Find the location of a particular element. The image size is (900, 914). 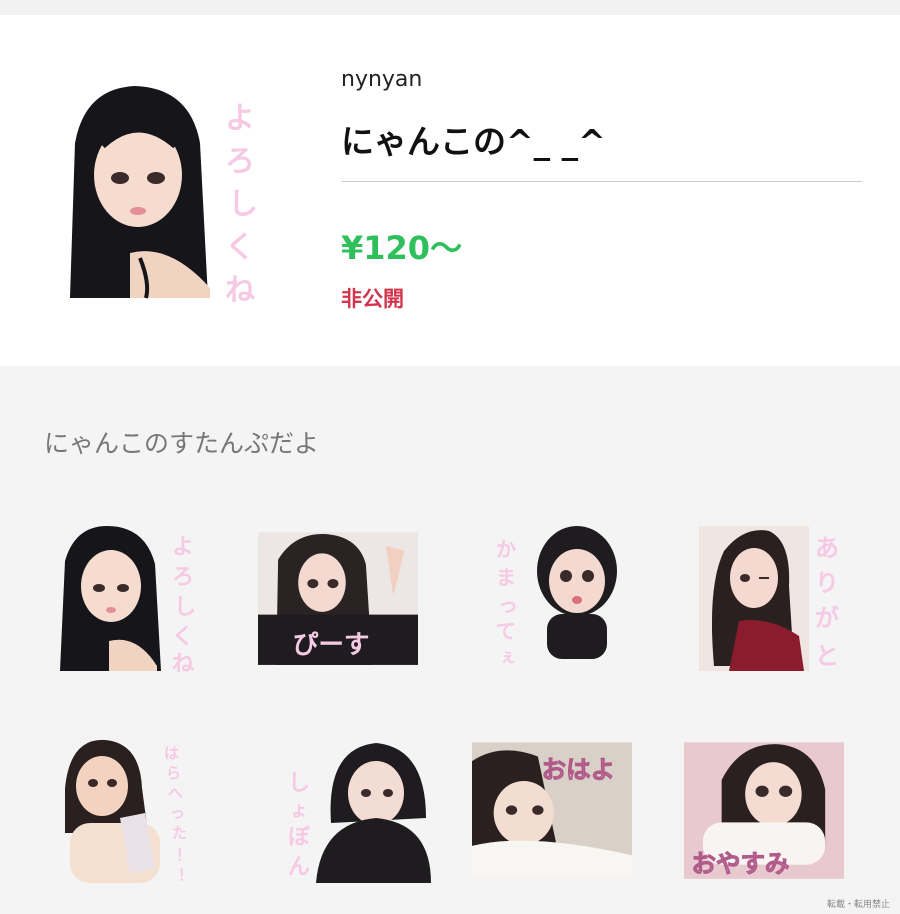

sticker-5-caption-2: ら is located at coordinates (173, 773).